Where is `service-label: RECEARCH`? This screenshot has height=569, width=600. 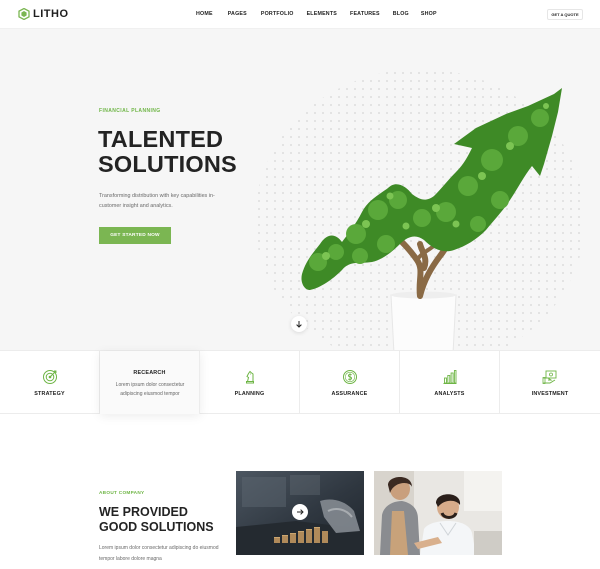
service-label: RECEARCH is located at coordinates (149, 373).